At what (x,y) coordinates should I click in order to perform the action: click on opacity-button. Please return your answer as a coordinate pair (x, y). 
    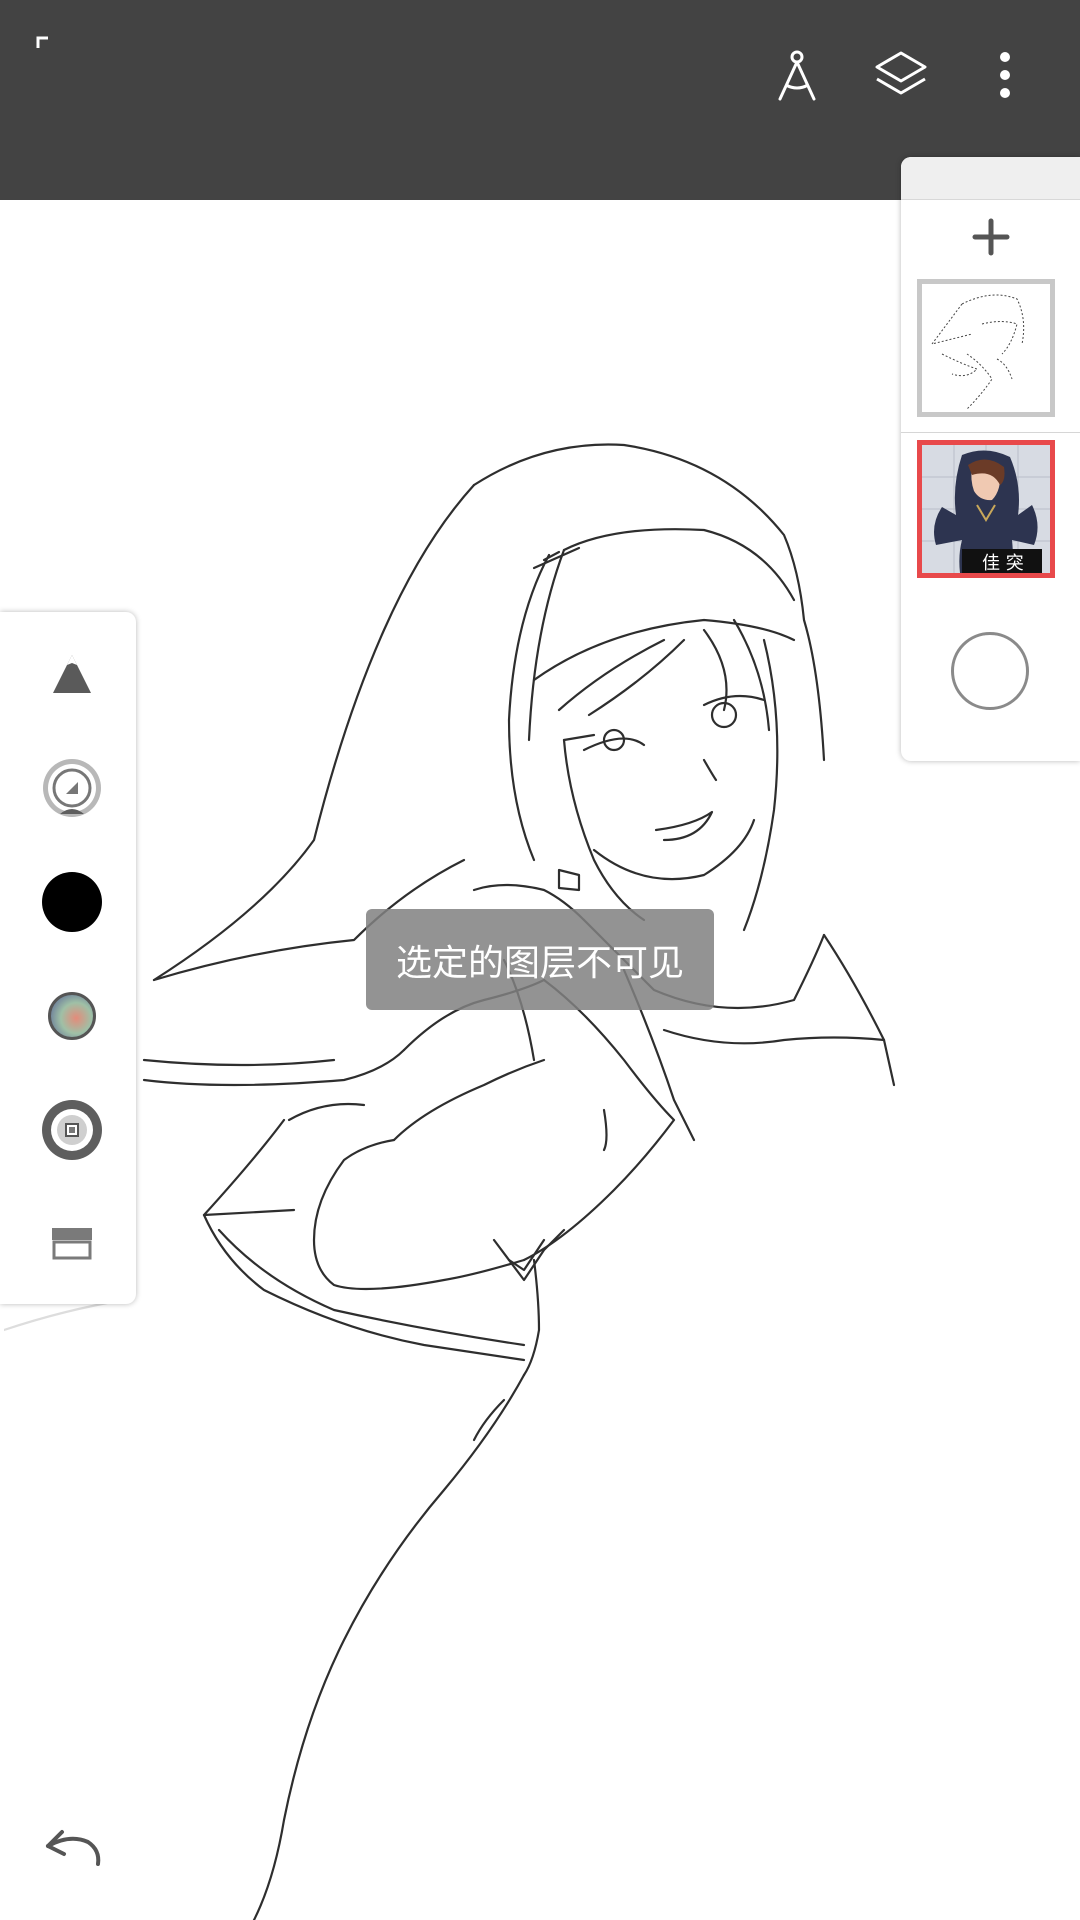
    Looking at the image, I should click on (72, 1130).